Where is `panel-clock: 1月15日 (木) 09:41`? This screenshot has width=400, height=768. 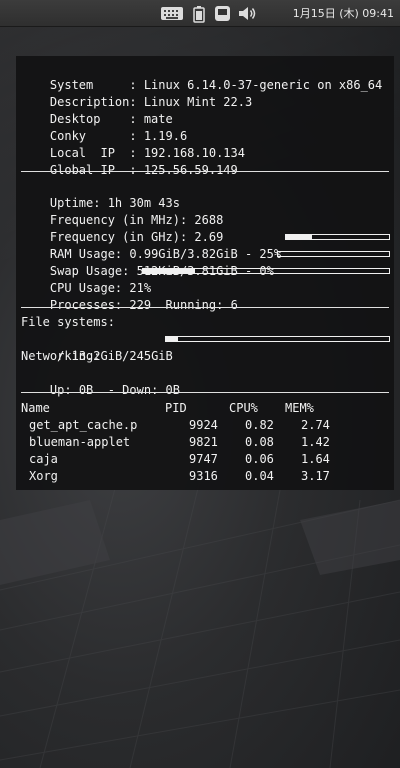 panel-clock: 1月15日 (木) 09:41 is located at coordinates (343, 13).